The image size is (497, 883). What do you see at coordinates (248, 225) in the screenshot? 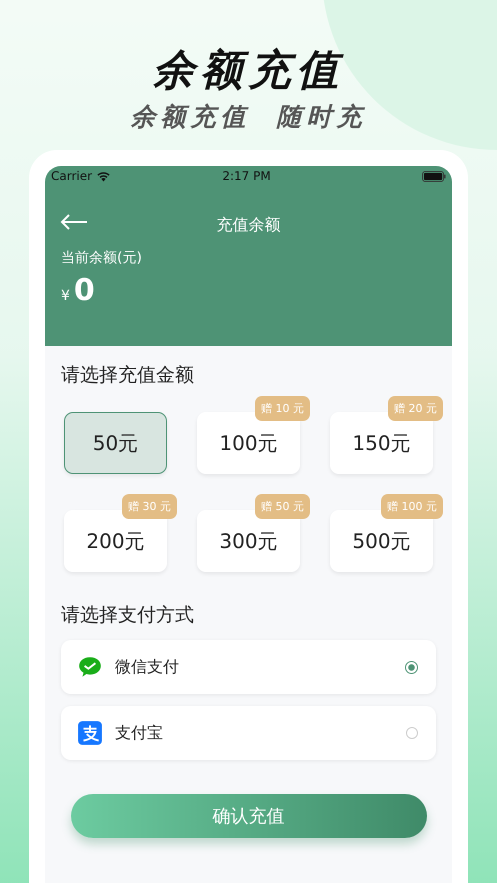
I see `screen-title: 充值余额` at bounding box center [248, 225].